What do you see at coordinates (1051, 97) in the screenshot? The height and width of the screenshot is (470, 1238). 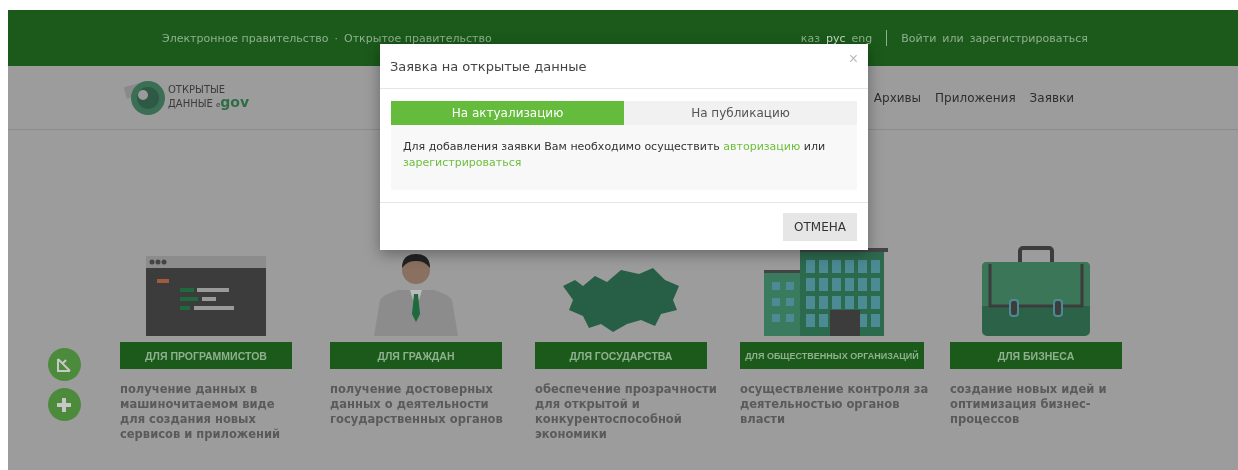 I see `nav-link: Заявки` at bounding box center [1051, 97].